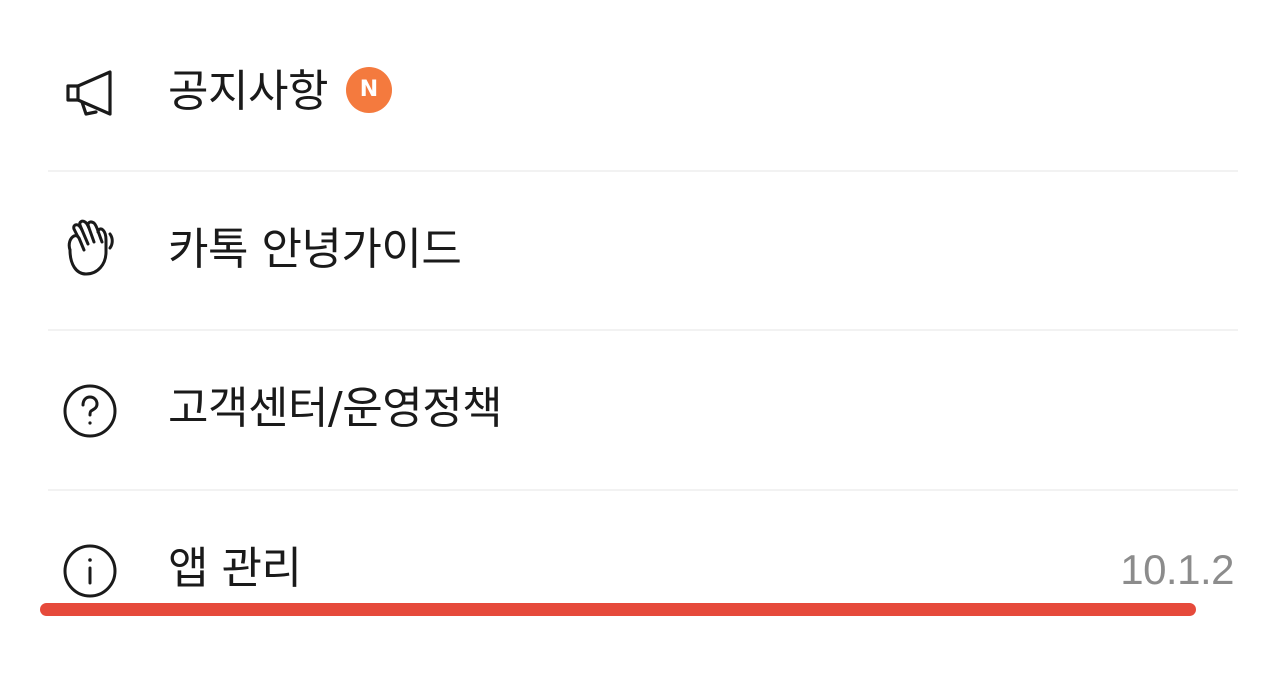 Image resolution: width=1284 pixels, height=681 pixels. Describe the element at coordinates (90, 92) in the screenshot. I see `megaphone-icon` at that location.